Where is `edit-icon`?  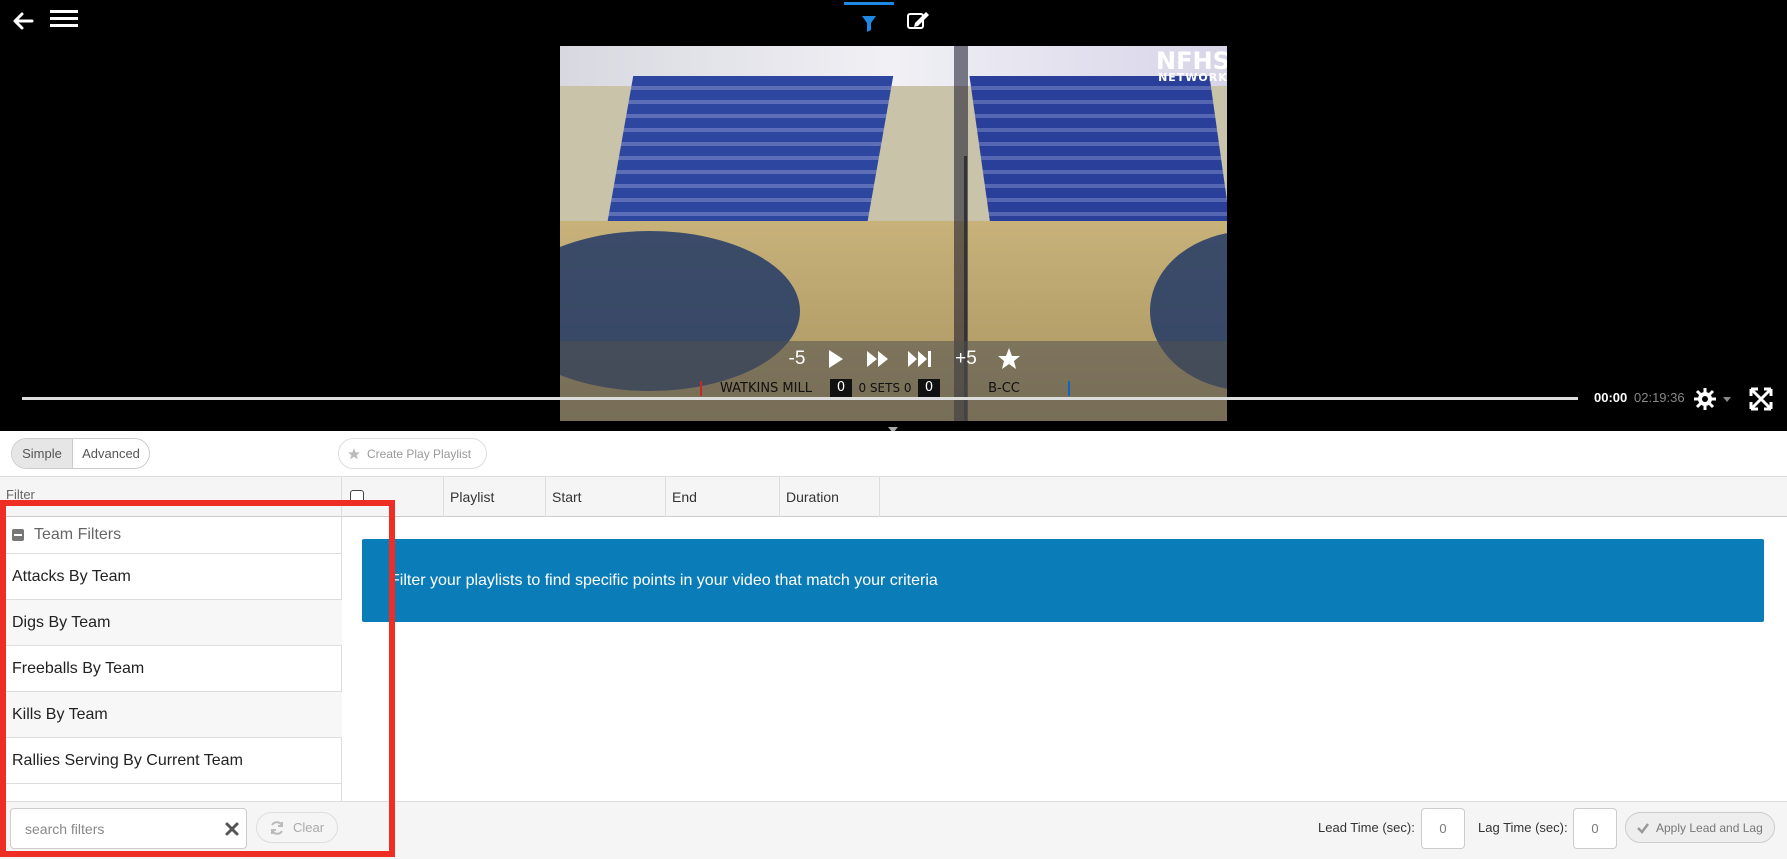 edit-icon is located at coordinates (918, 20).